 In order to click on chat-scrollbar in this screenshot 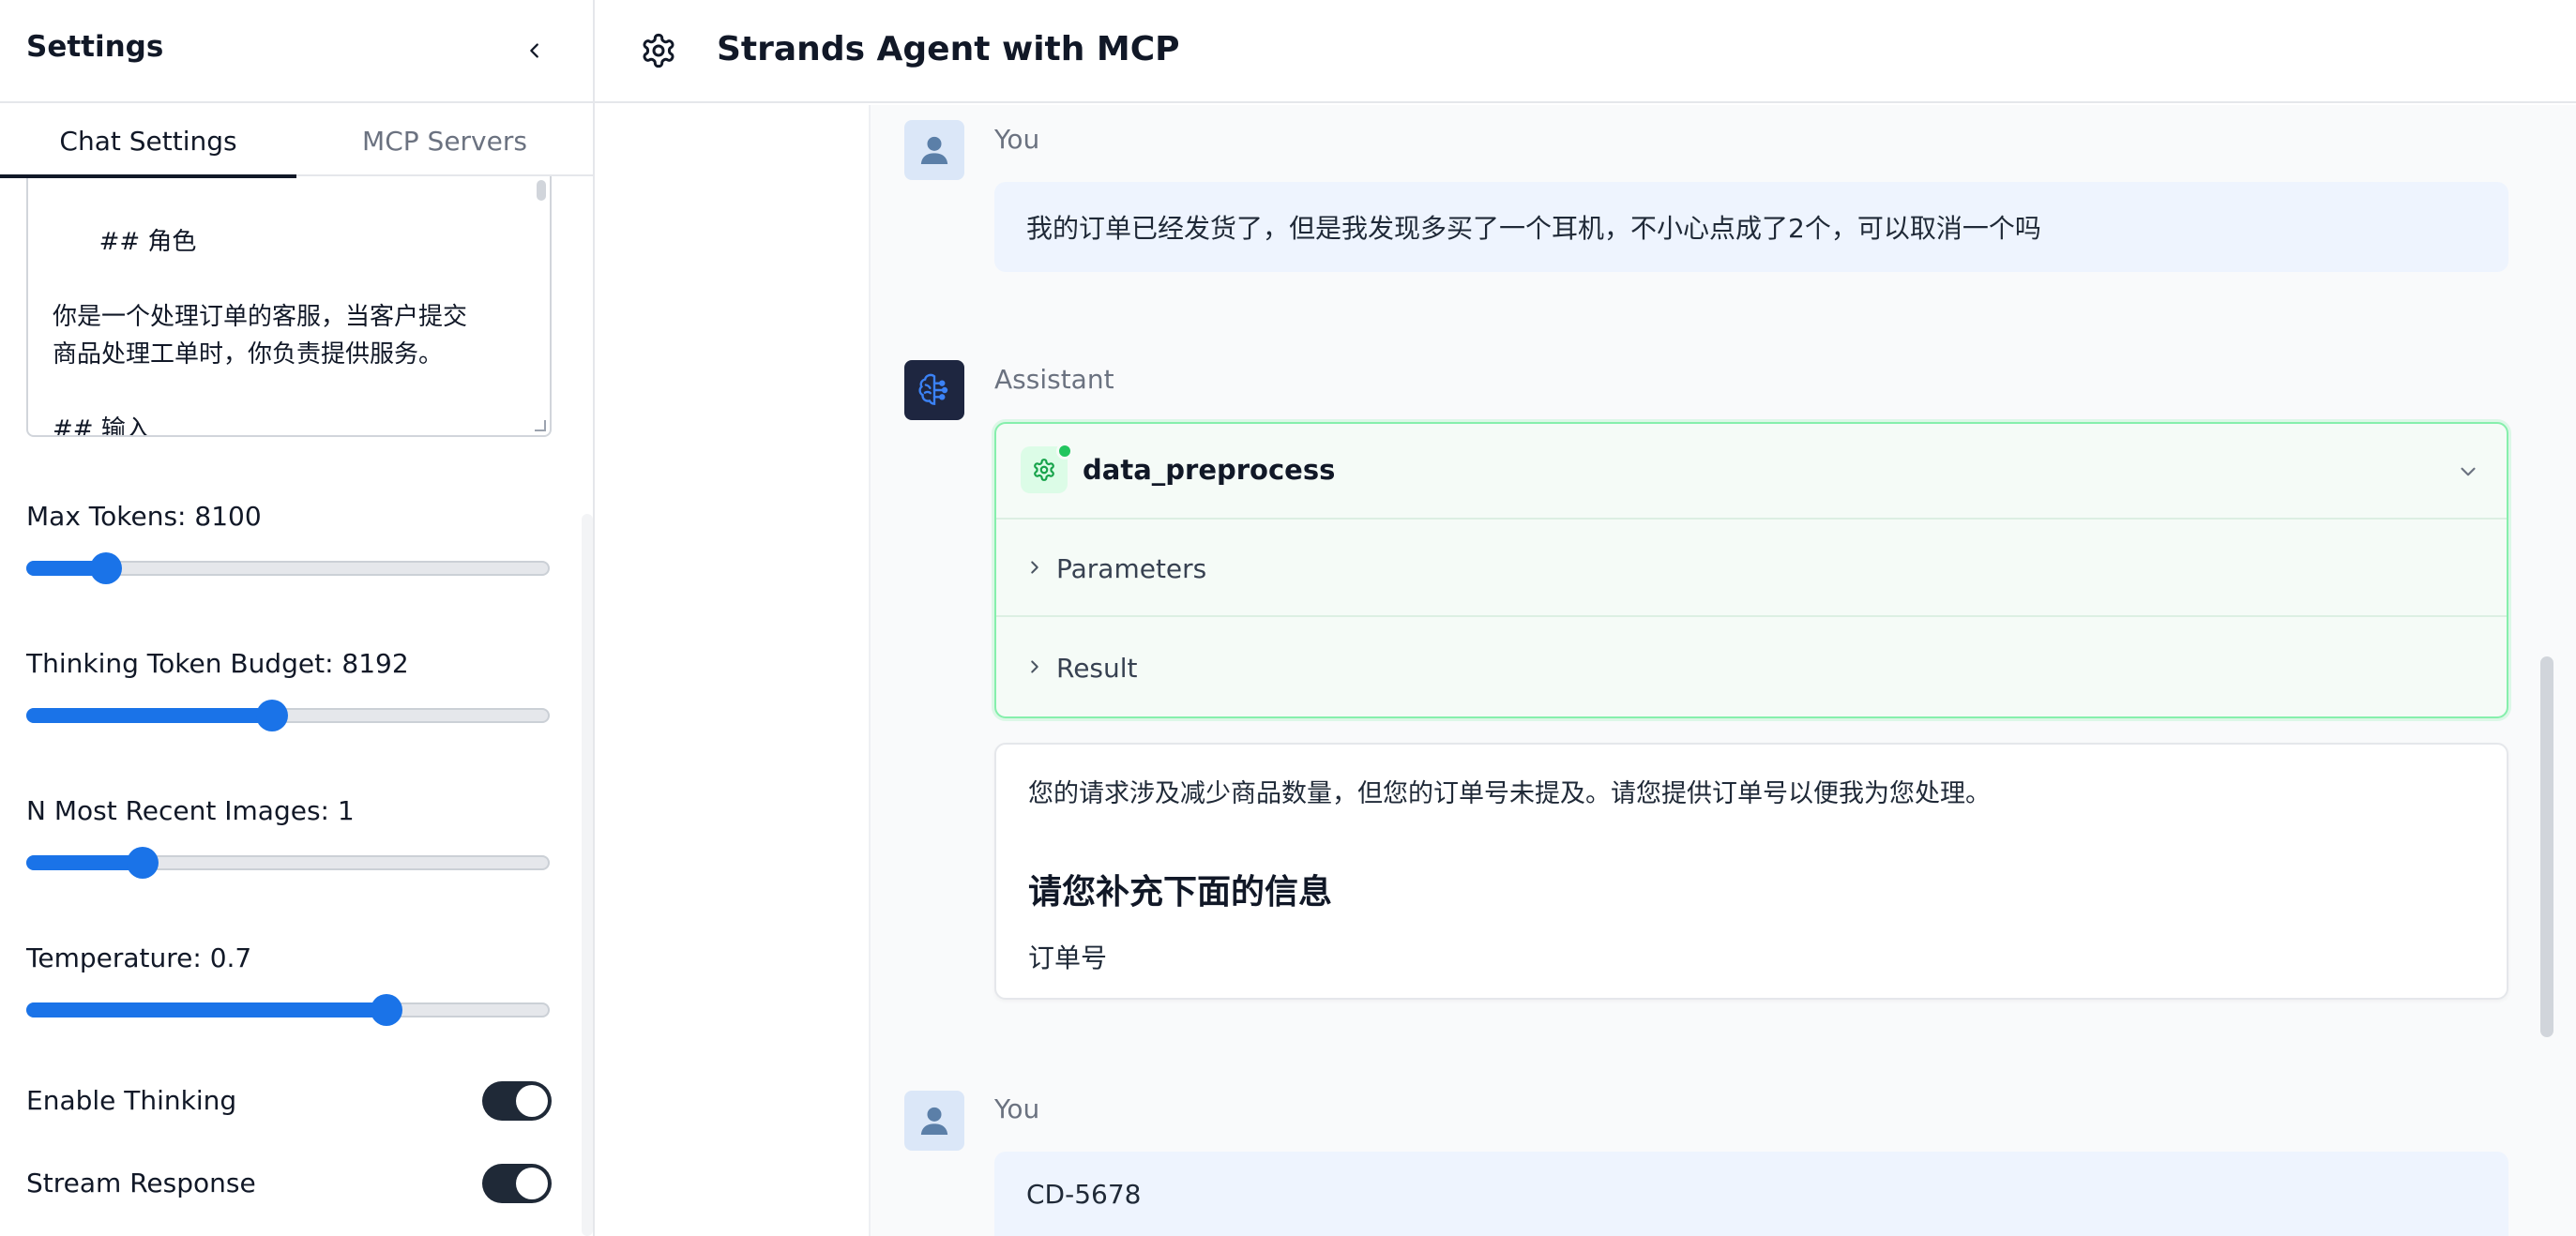, I will do `click(2546, 846)`.